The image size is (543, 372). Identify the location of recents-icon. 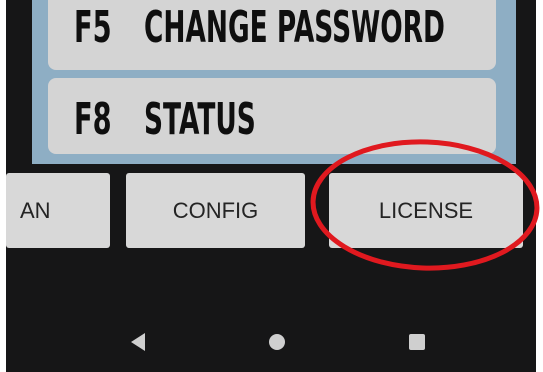
(417, 342).